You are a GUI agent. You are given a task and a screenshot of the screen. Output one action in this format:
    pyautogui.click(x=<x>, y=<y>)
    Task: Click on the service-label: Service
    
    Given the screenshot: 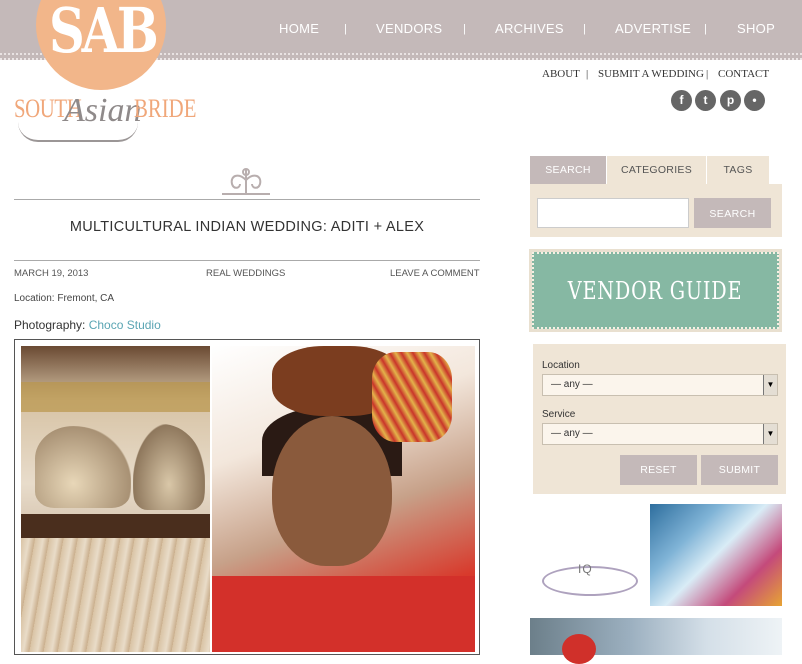 What is the action you would take?
    pyautogui.click(x=559, y=414)
    